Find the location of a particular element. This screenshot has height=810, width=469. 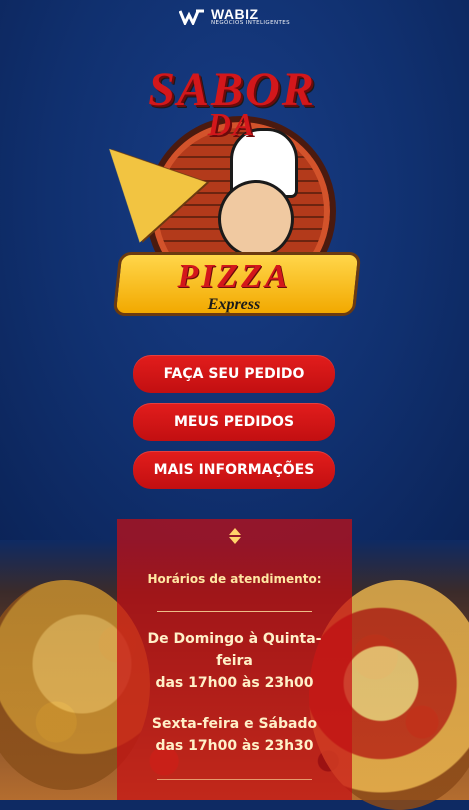

brand-tagline: NEGÓCIOS INTELIGENTES is located at coordinates (250, 23).